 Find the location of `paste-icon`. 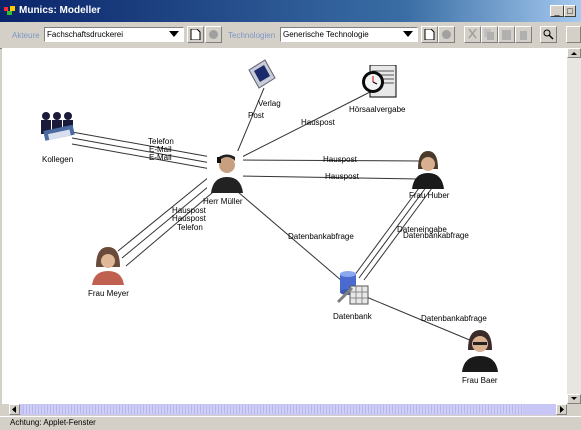

paste-icon is located at coordinates (506, 35).